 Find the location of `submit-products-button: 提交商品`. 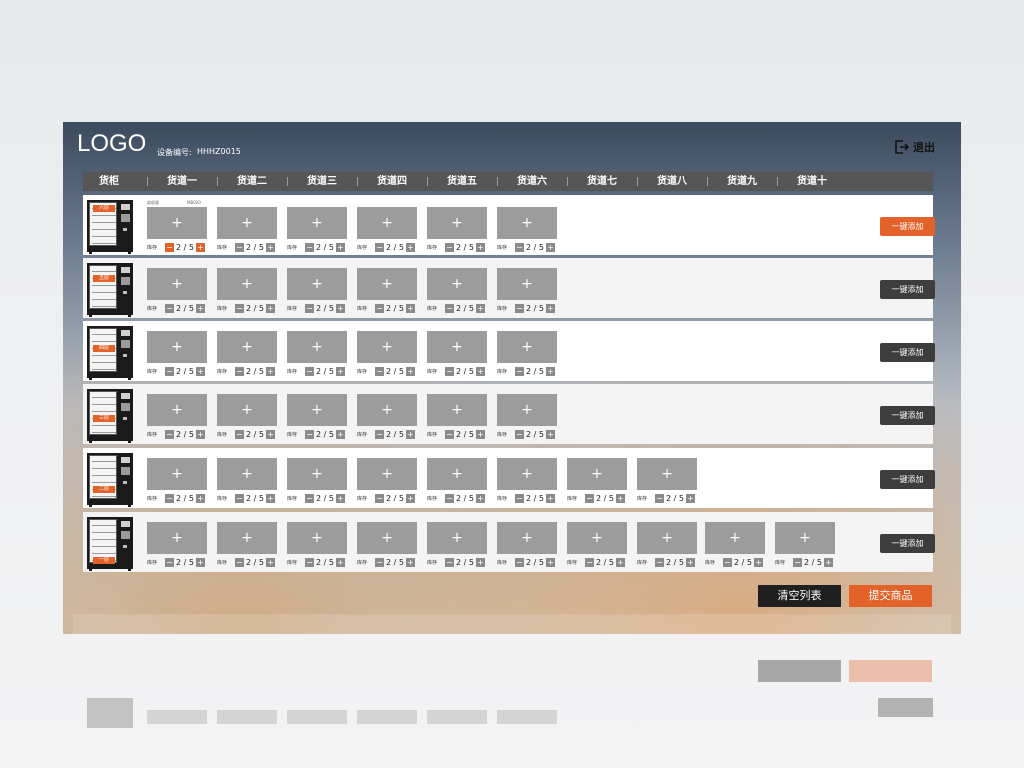

submit-products-button: 提交商品 is located at coordinates (890, 596).